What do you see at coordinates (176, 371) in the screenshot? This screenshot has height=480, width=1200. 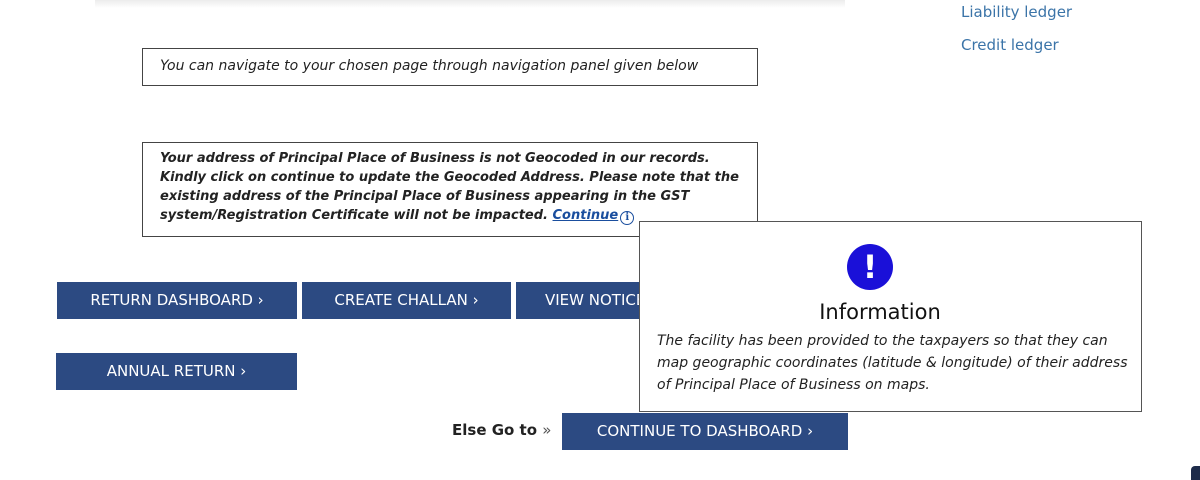 I see `annual-return-button: ANNUAL RETURN ›` at bounding box center [176, 371].